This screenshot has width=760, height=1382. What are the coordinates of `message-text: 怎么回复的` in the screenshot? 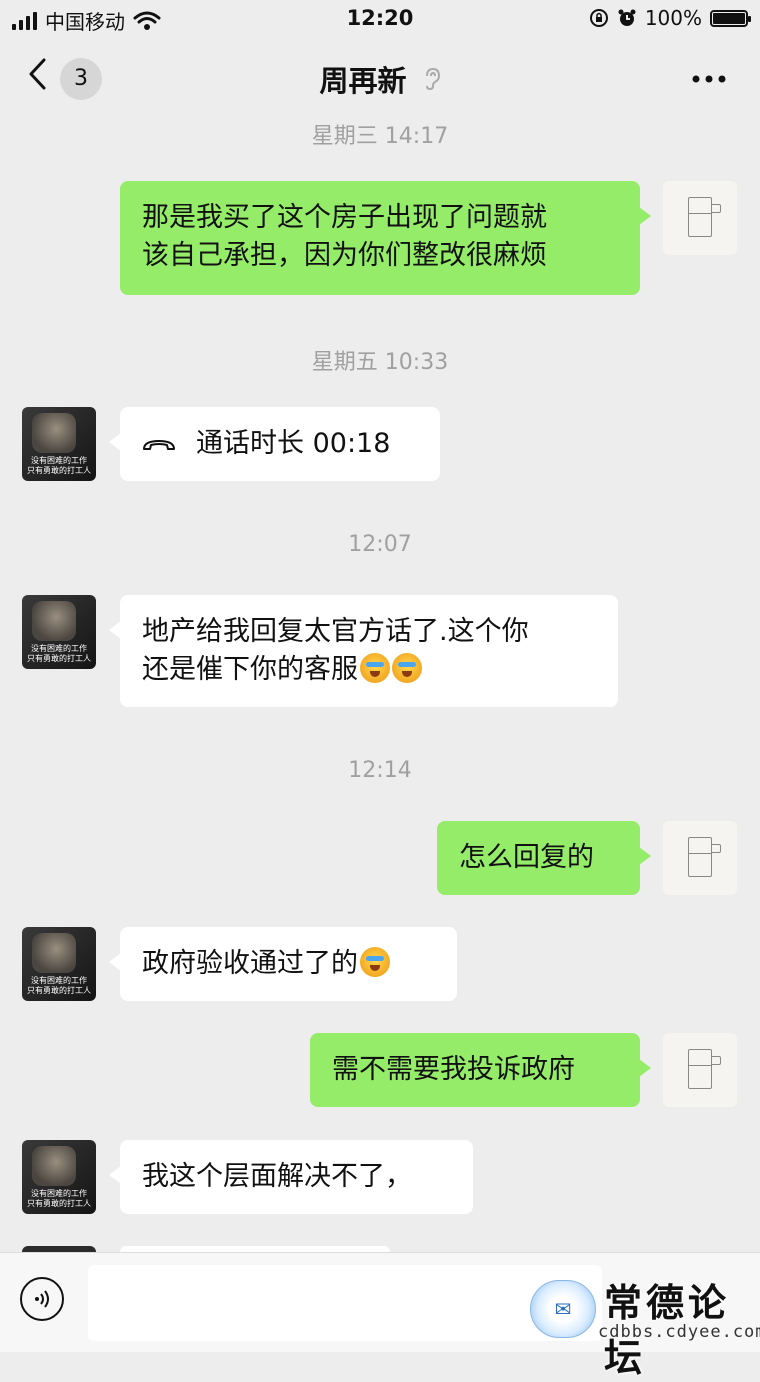 It's located at (526, 857).